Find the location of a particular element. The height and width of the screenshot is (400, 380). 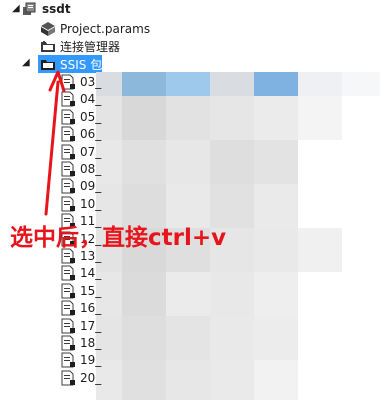

package-label: 16_ is located at coordinates (91, 308).